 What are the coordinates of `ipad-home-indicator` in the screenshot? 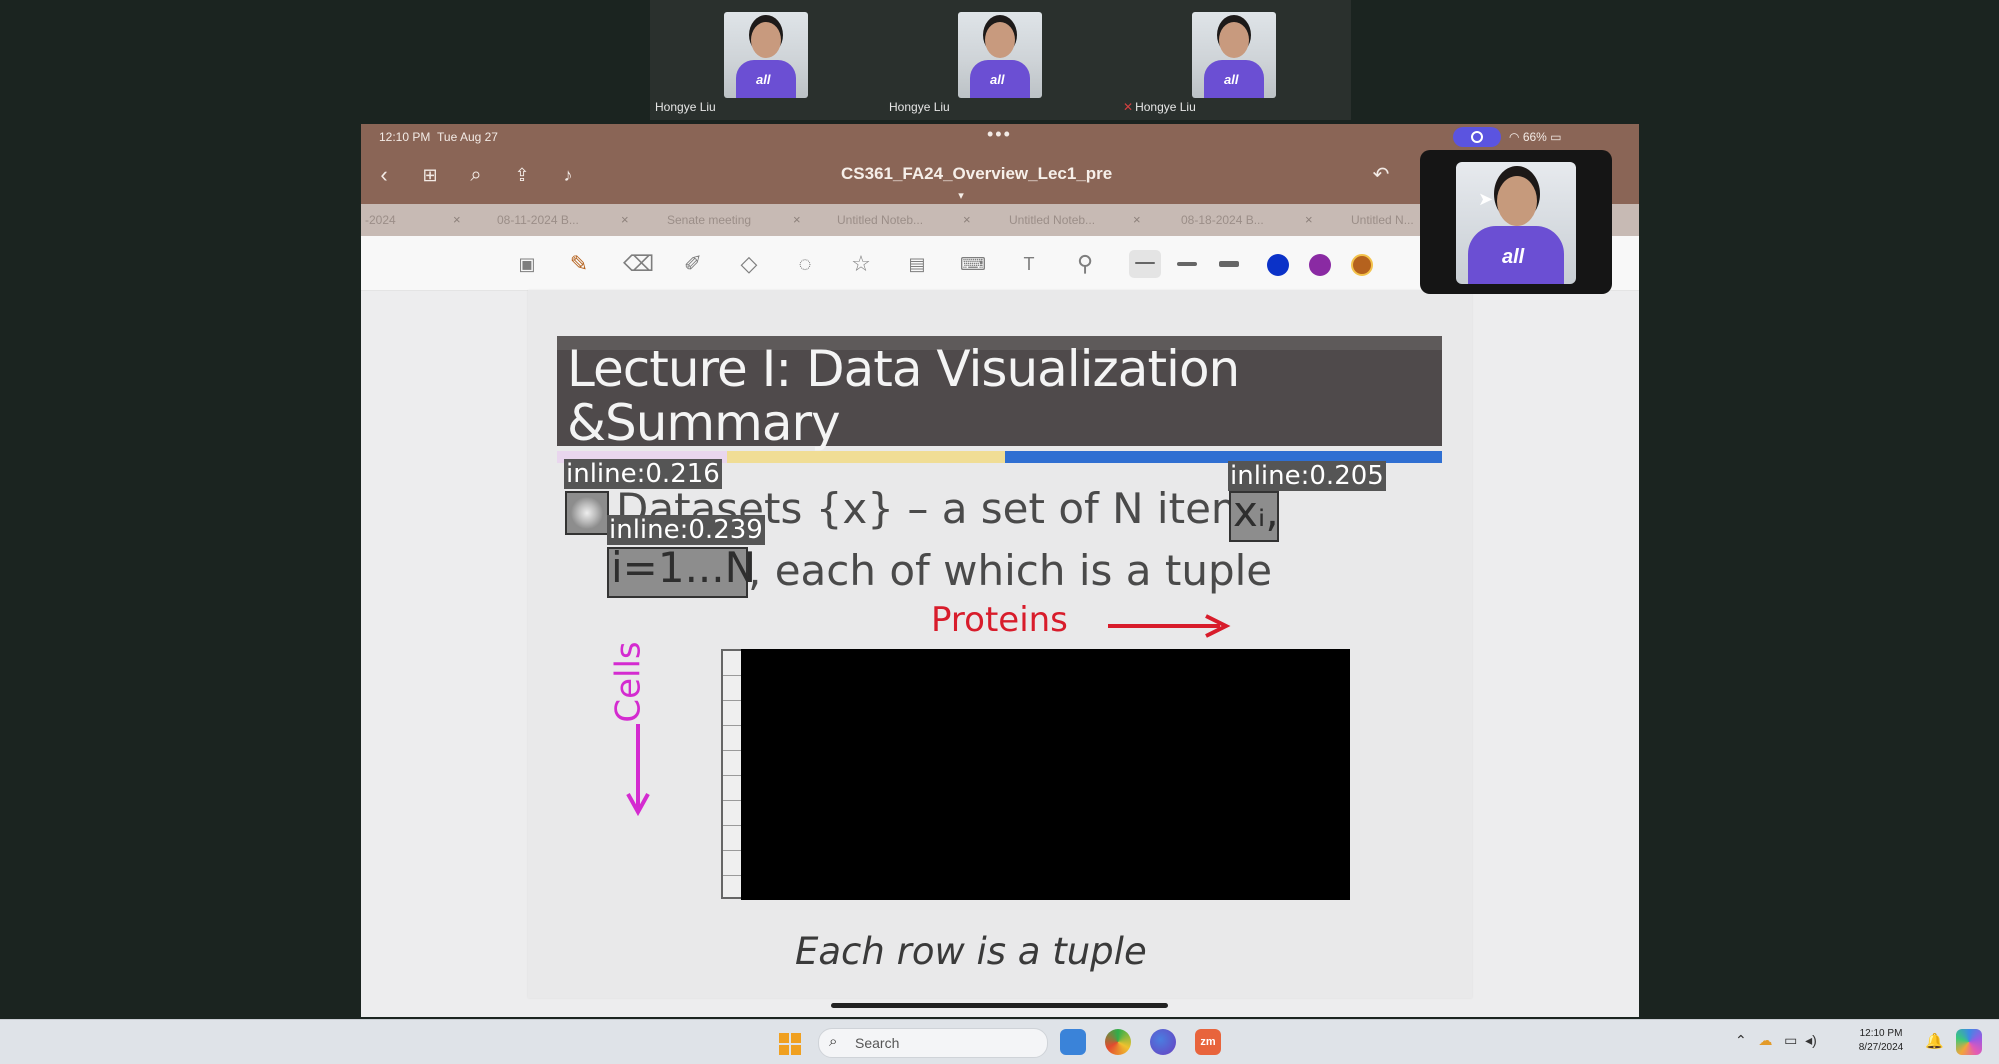 It's located at (999, 1005).